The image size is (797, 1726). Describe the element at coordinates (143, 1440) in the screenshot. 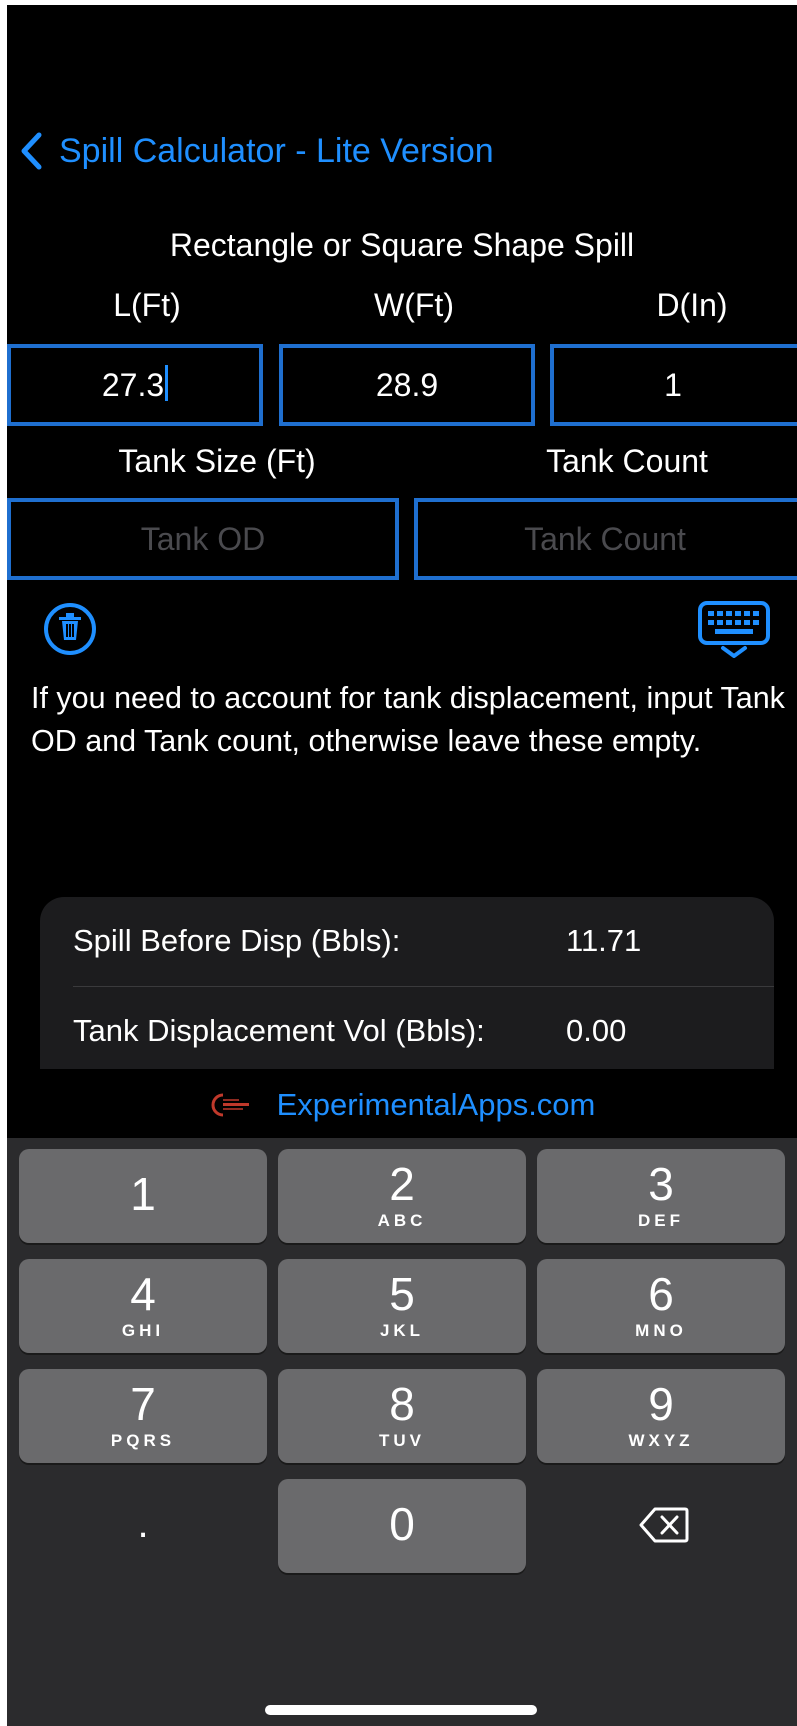

I see `key-letters: PQRS` at that location.